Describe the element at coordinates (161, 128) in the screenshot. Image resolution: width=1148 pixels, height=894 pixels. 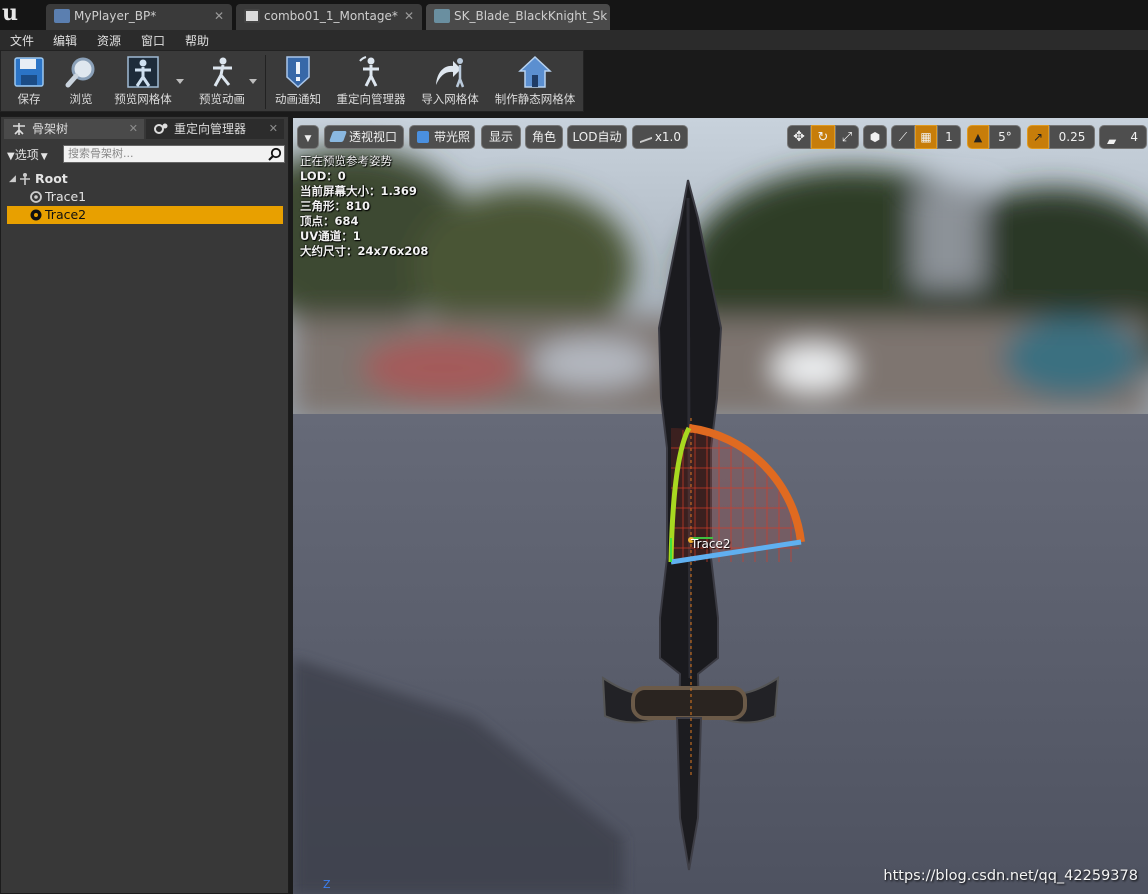
I see `retarget-gear-icon` at that location.